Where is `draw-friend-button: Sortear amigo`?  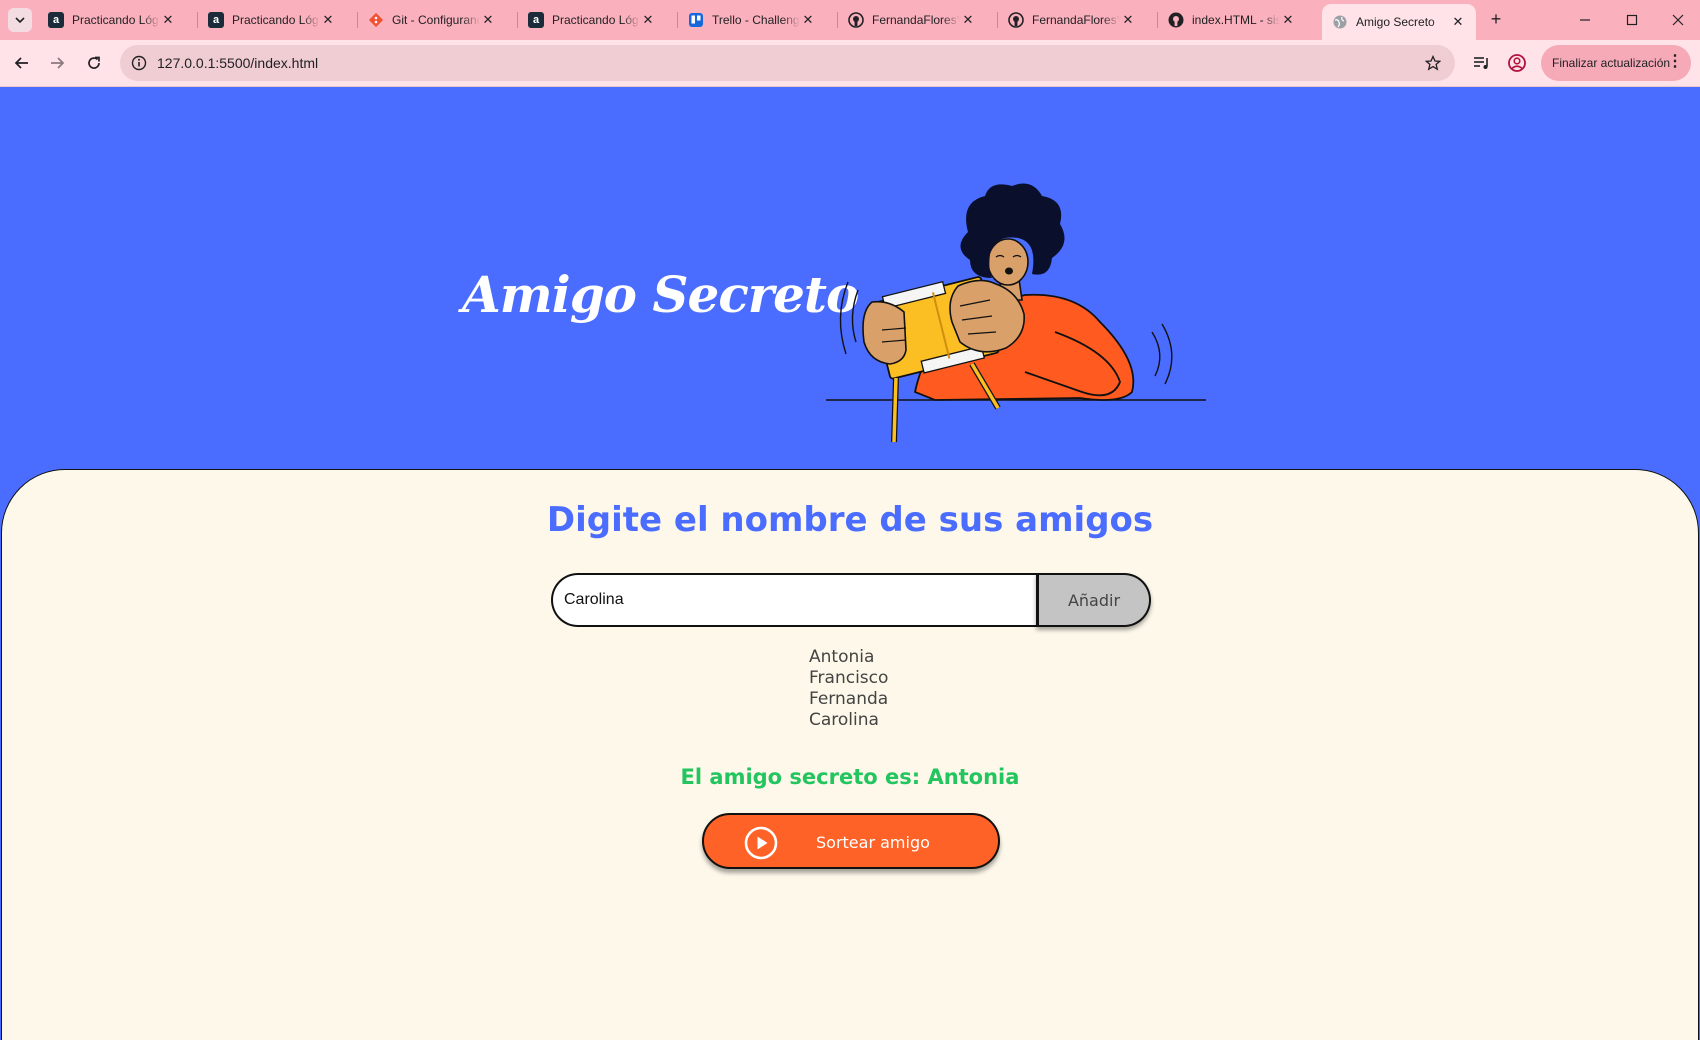
draw-friend-button: Sortear amigo is located at coordinates (851, 841).